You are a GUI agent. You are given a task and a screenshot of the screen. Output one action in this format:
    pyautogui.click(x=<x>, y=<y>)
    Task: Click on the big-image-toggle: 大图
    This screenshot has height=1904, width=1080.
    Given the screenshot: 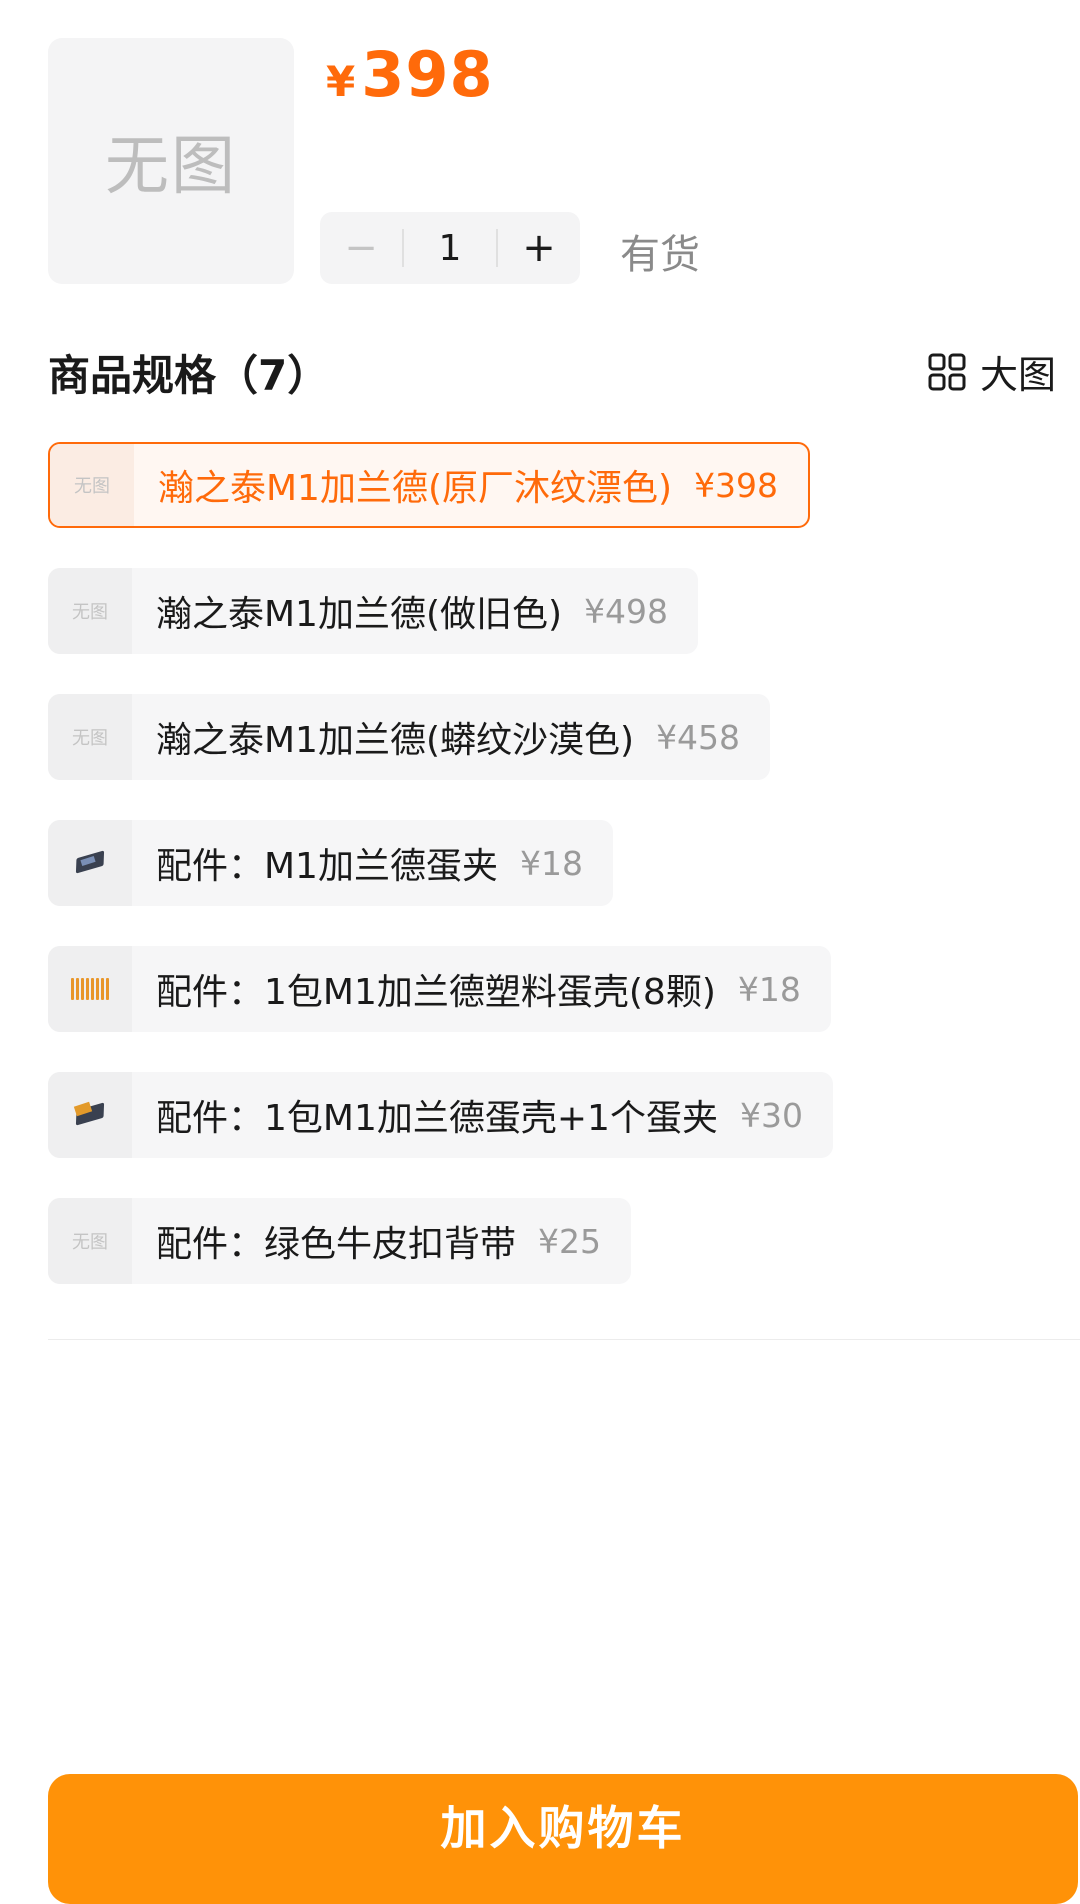 What is the action you would take?
    pyautogui.click(x=992, y=371)
    